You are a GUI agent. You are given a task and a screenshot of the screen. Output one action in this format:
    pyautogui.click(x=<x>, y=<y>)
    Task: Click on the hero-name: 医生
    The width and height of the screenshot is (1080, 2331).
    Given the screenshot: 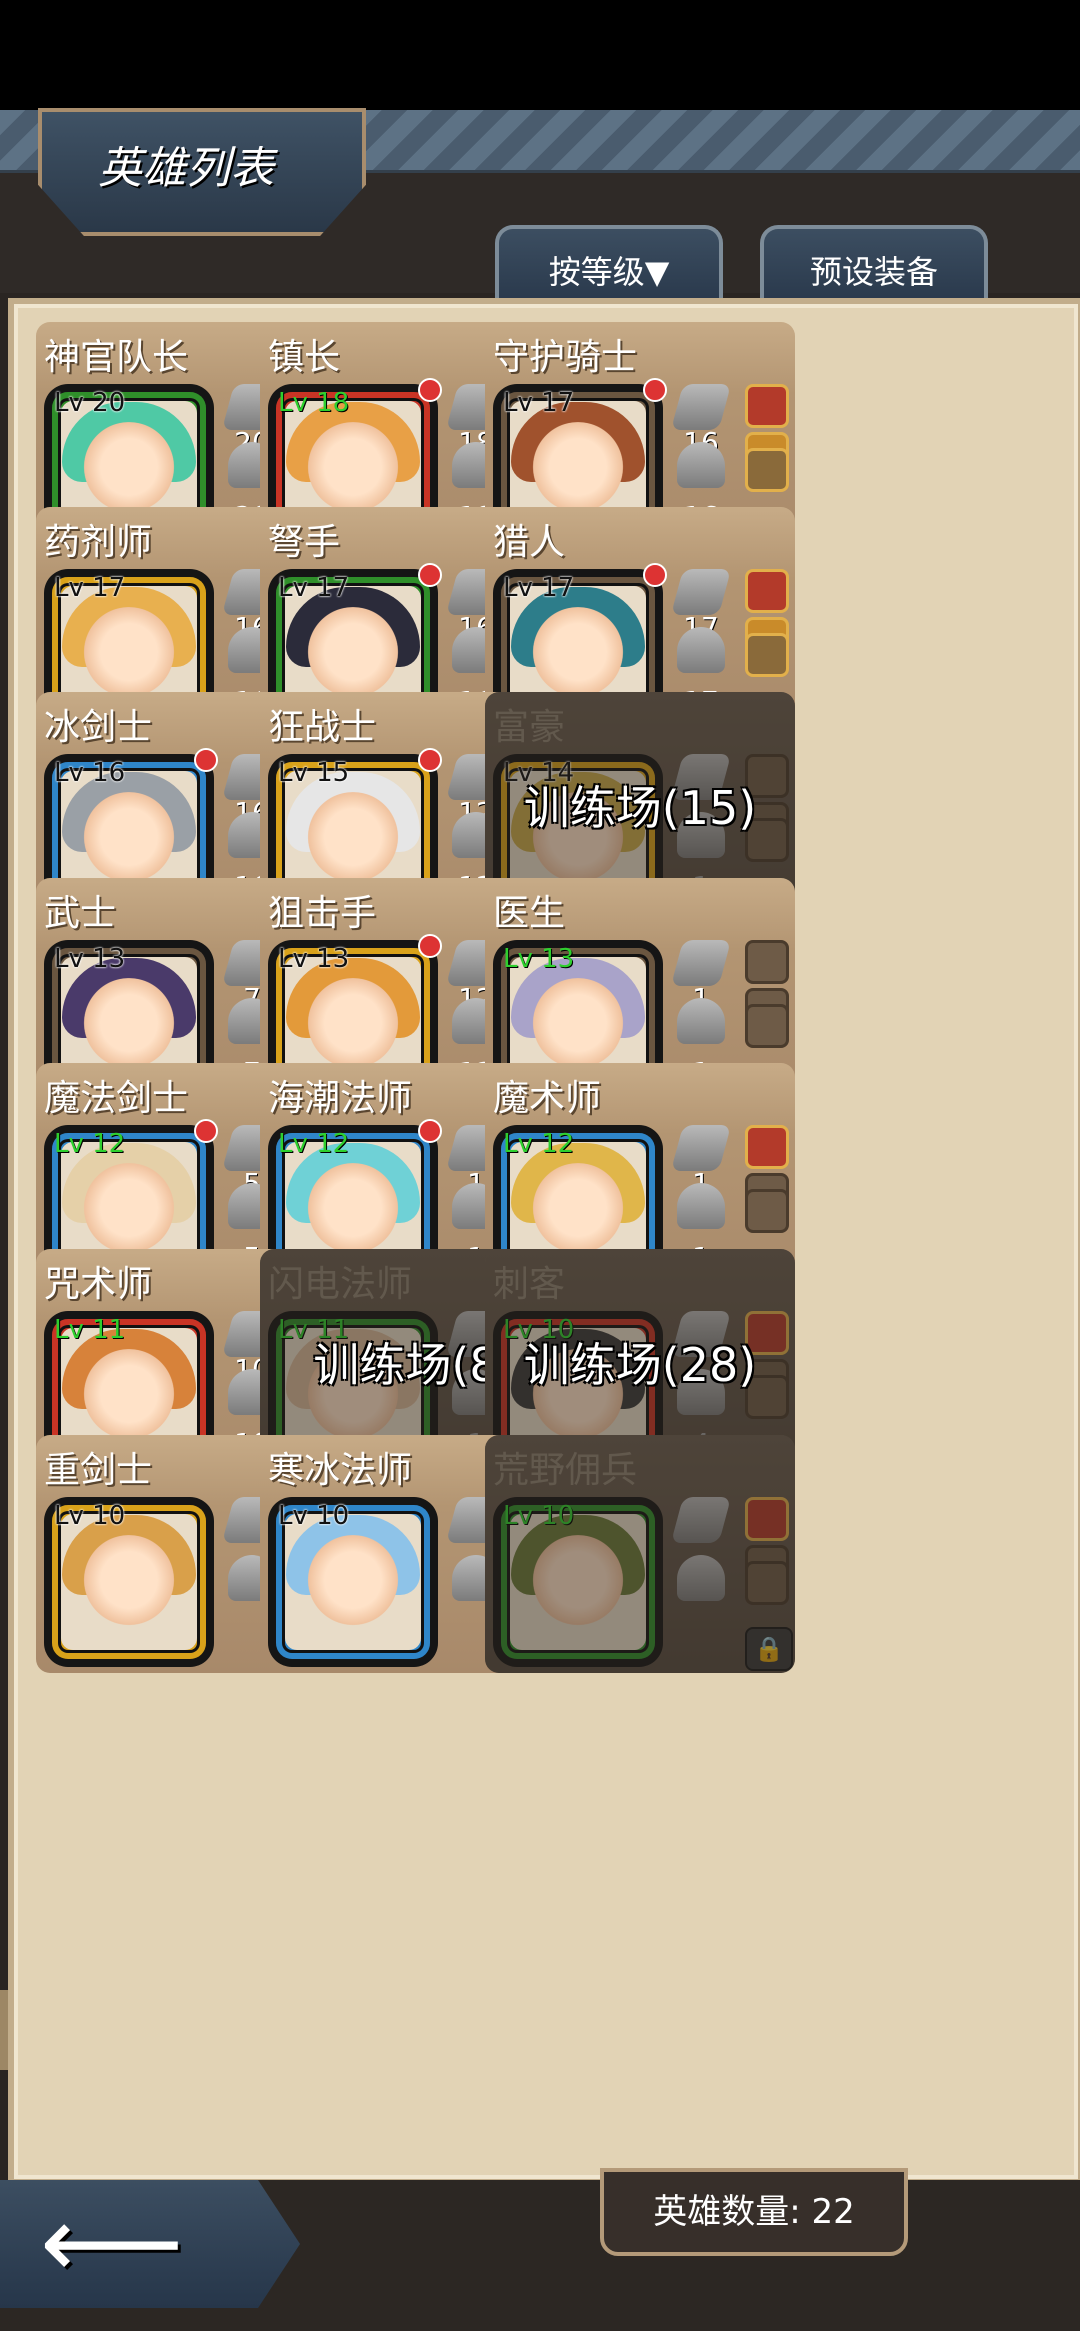 What is the action you would take?
    pyautogui.click(x=529, y=913)
    